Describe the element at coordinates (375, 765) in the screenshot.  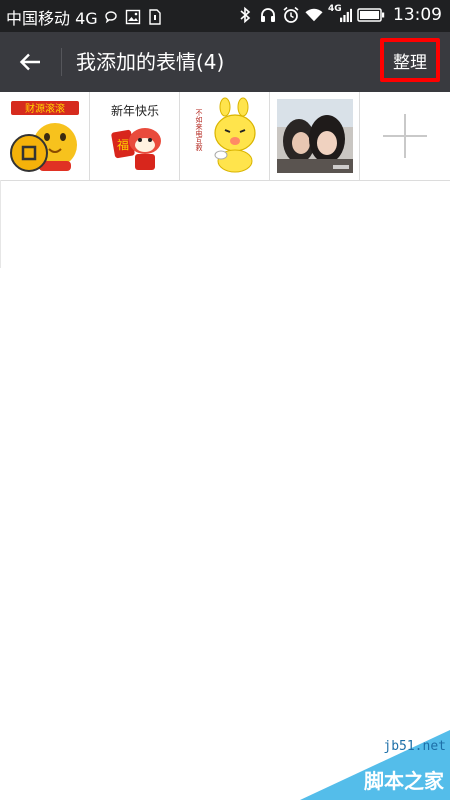
I see `watermark: jb51.net 脚本之家` at that location.